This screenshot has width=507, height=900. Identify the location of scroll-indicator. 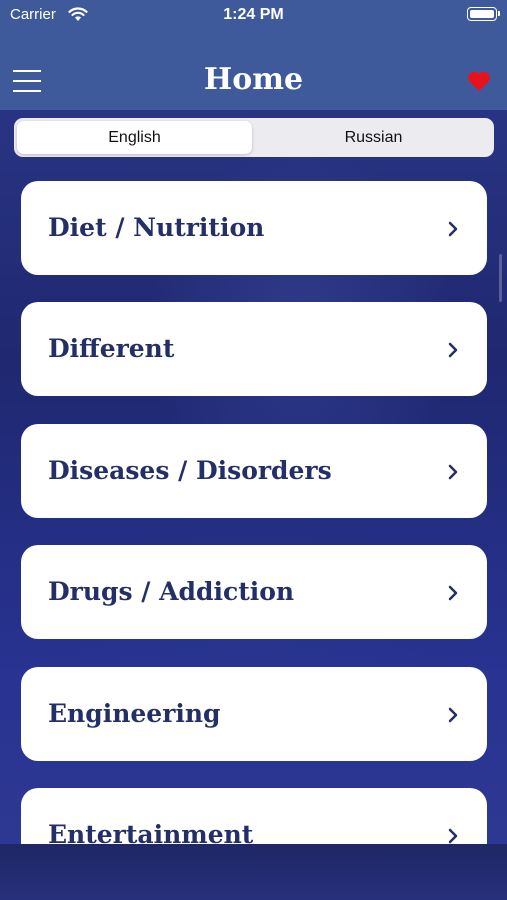
(500, 278).